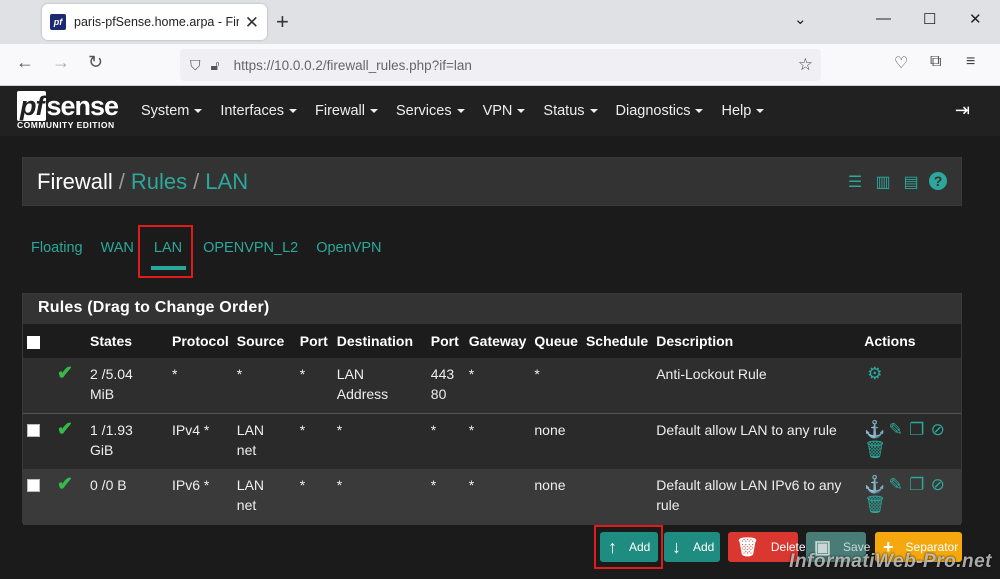 This screenshot has height=579, width=1000. Describe the element at coordinates (379, 341) in the screenshot. I see `col-destination: Destination` at that location.